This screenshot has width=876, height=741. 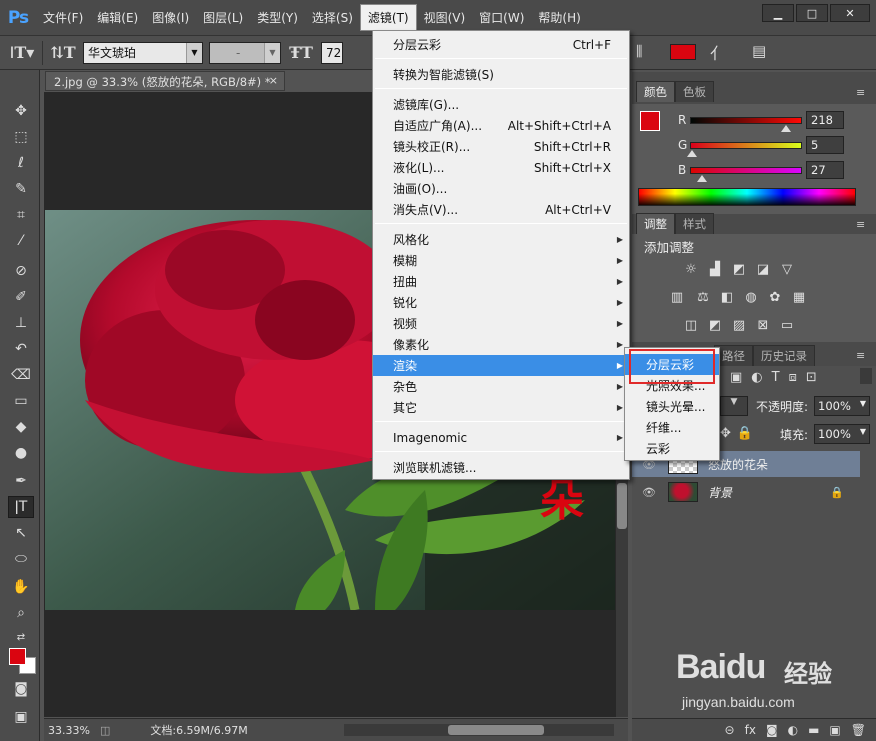 I want to click on brightness-contrast-icon: ☼, so click(x=691, y=270).